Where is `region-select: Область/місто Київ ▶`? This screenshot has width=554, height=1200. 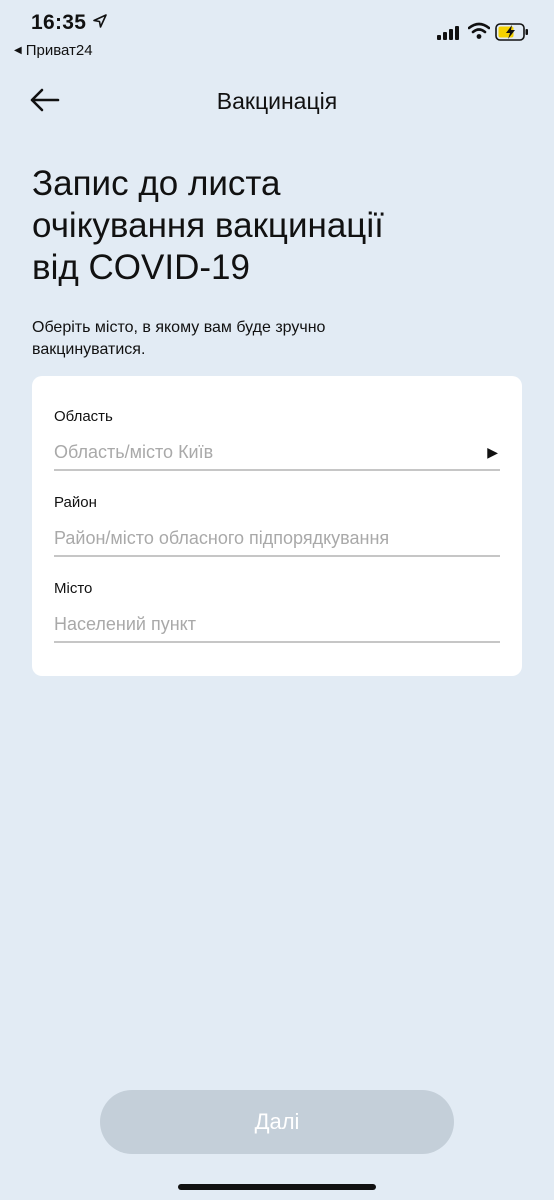 region-select: Область/місто Київ ▶ is located at coordinates (277, 453).